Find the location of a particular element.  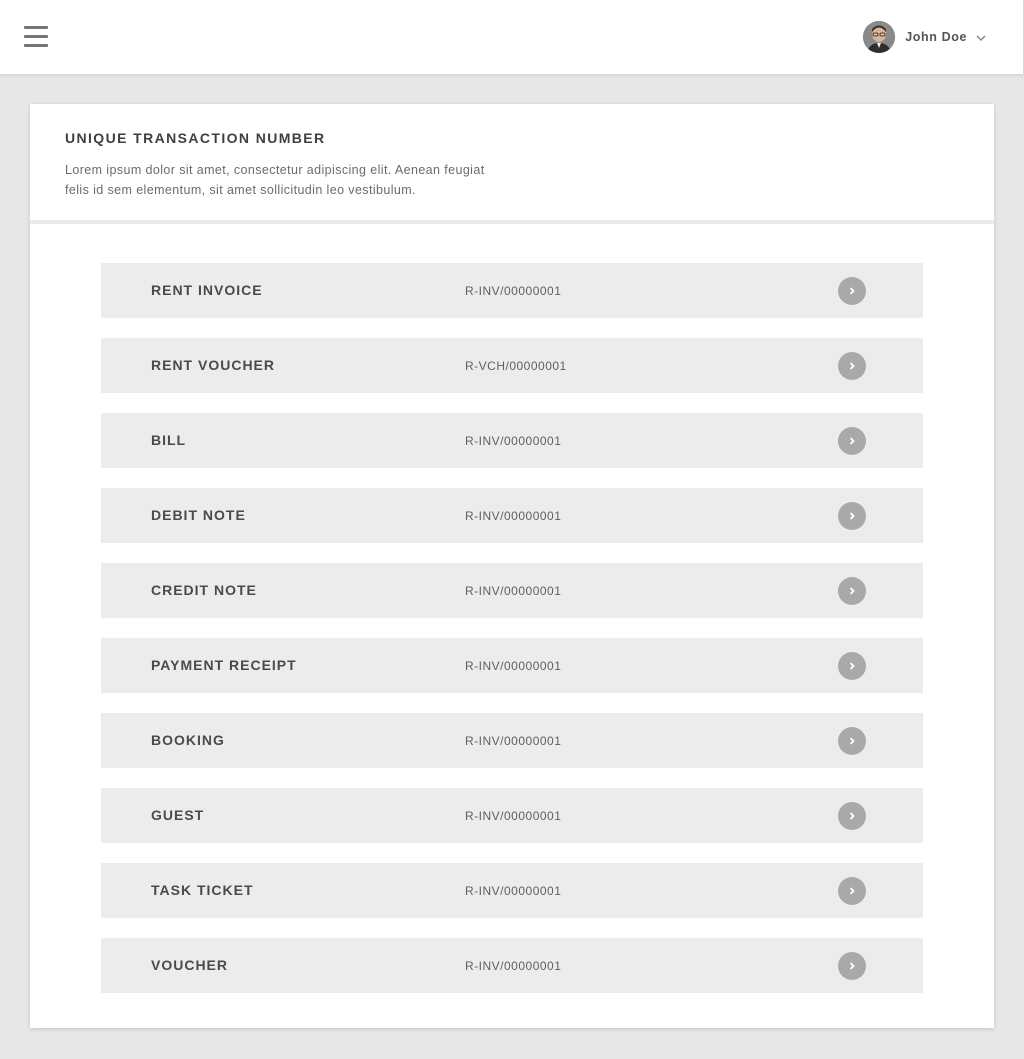

user-menu: John Doe is located at coordinates (925, 37).